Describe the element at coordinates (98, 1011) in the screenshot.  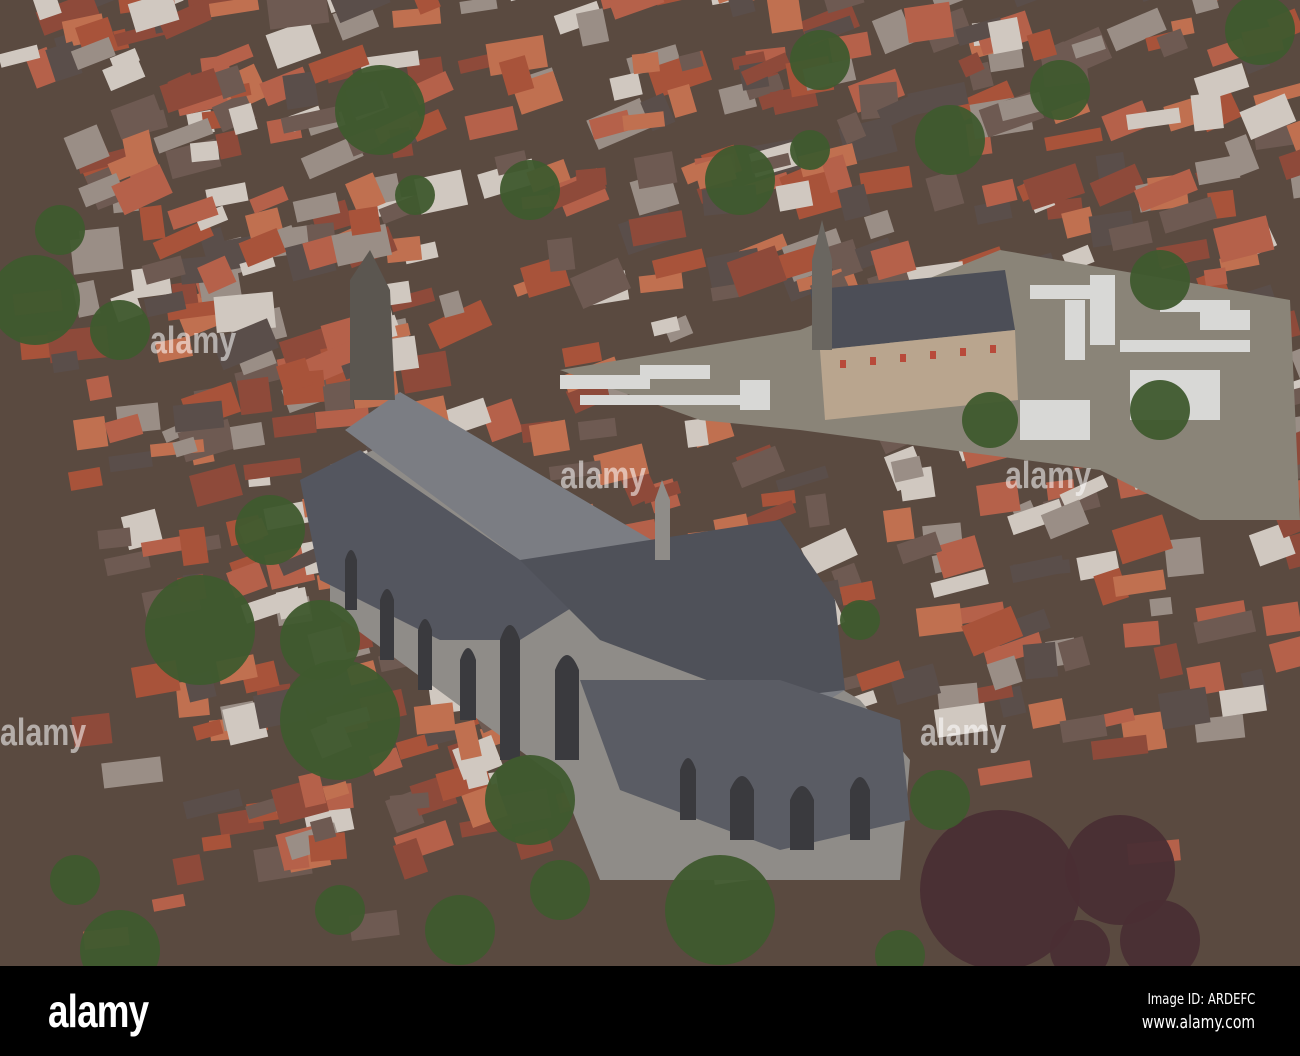
I see `alamy-logo: alamy` at that location.